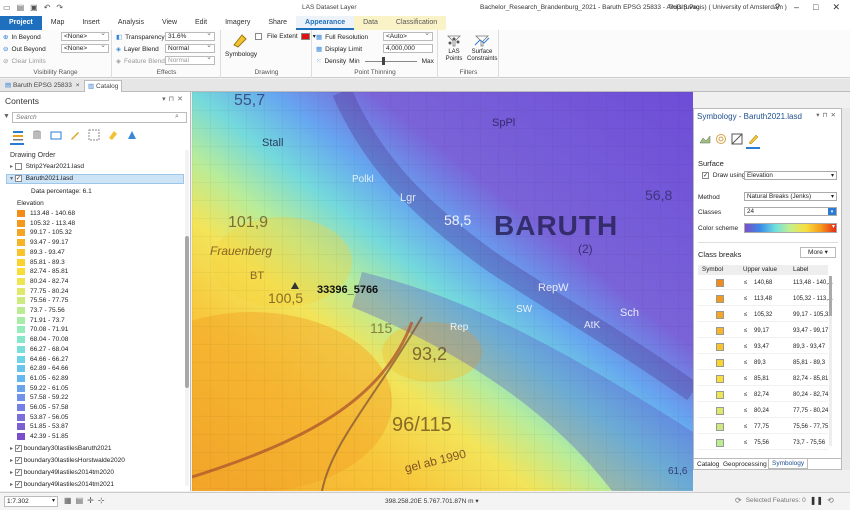 The height and width of the screenshot is (510, 850). Describe the element at coordinates (113, 135) in the screenshot. I see `labeling-icon` at that location.